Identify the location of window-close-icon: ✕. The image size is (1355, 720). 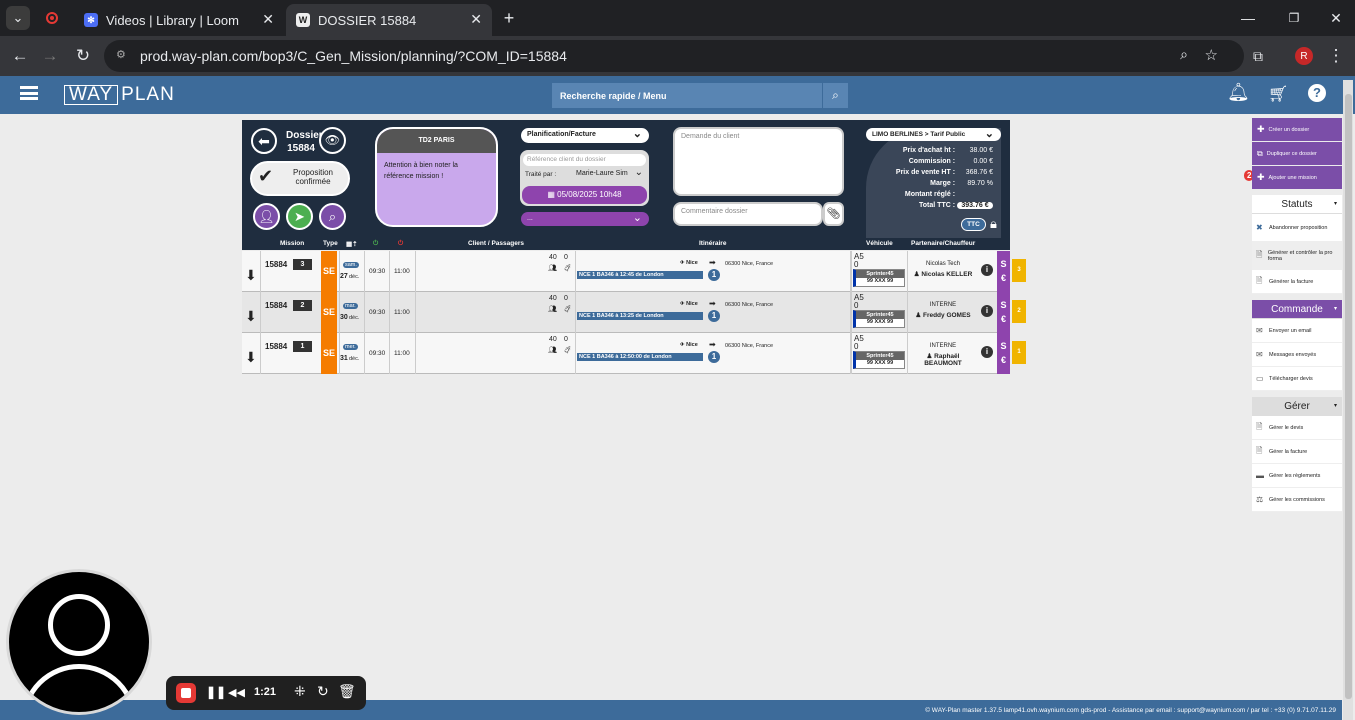
(1336, 18).